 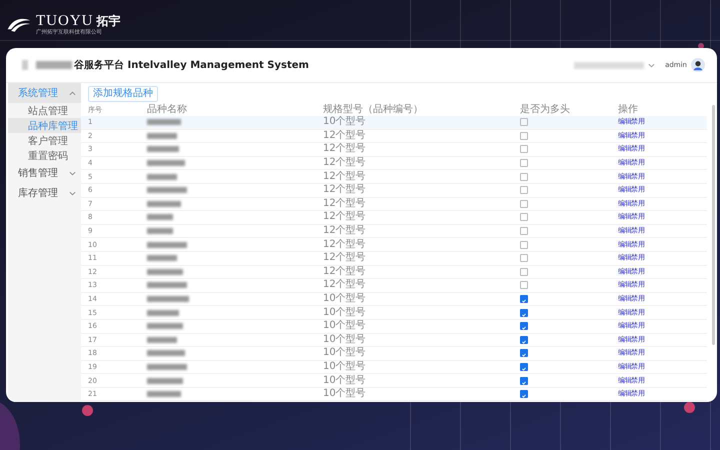 What do you see at coordinates (628, 110) in the screenshot?
I see `column-header: 操作` at bounding box center [628, 110].